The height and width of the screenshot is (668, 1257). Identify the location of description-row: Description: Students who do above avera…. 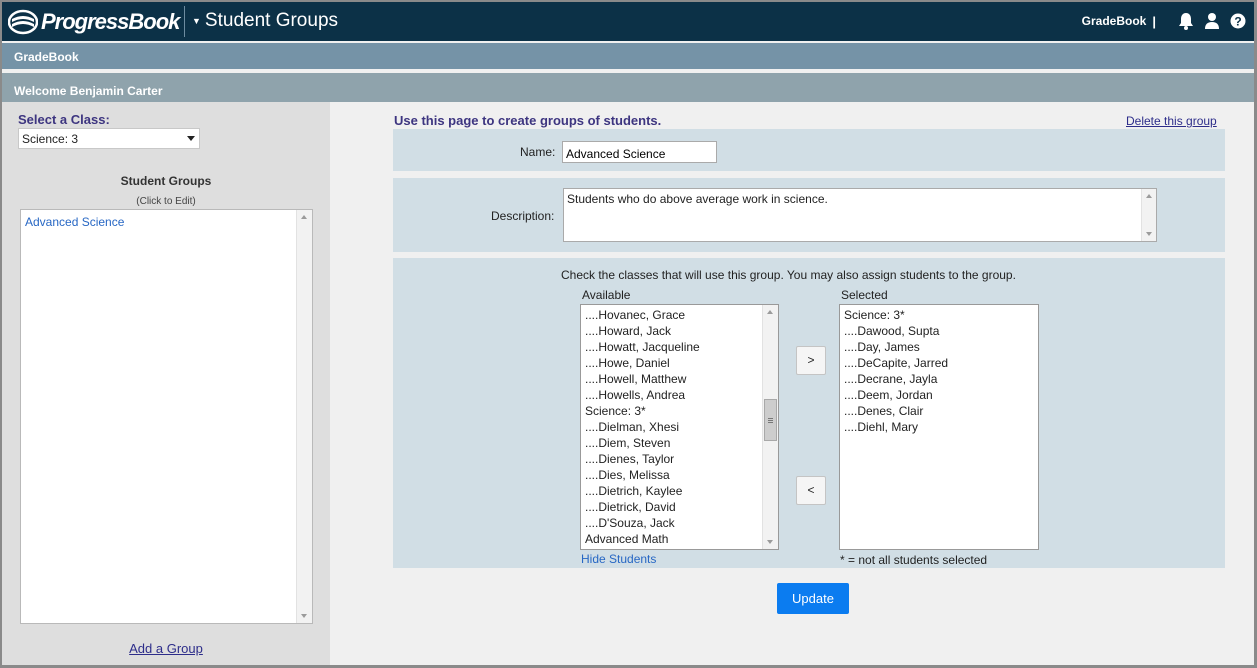
(809, 215).